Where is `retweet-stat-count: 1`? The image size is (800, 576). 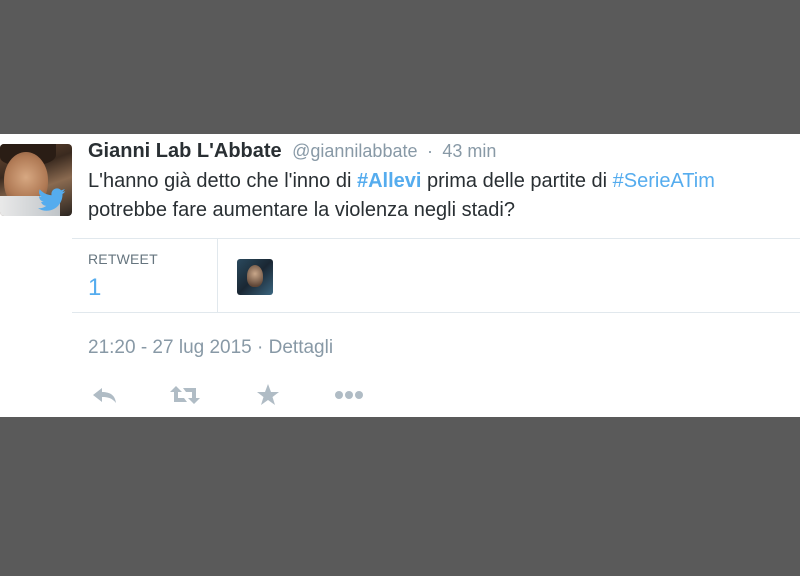 retweet-stat-count: 1 is located at coordinates (94, 288).